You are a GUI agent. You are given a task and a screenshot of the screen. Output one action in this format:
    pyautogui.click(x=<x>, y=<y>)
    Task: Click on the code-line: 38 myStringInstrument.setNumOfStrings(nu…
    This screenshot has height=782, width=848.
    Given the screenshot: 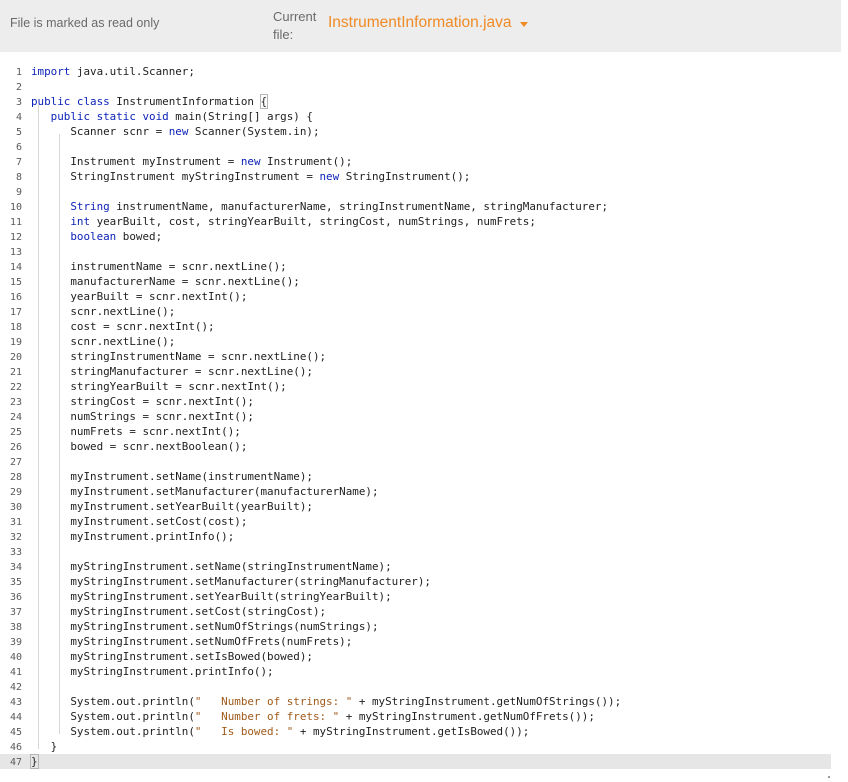 What is the action you would take?
    pyautogui.click(x=415, y=626)
    